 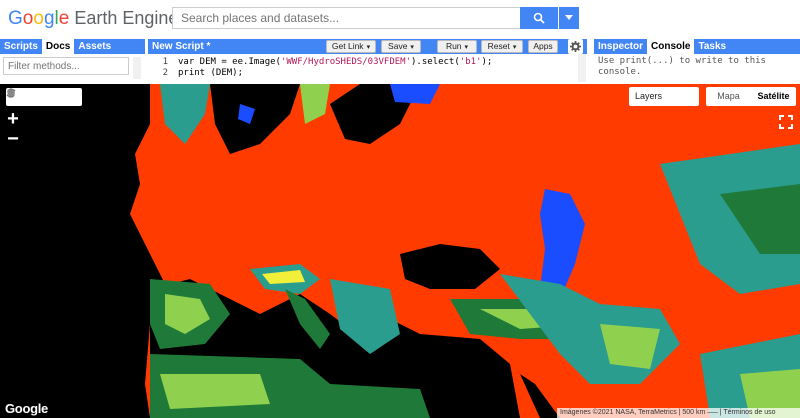 I want to click on tab-console: Console, so click(x=671, y=46).